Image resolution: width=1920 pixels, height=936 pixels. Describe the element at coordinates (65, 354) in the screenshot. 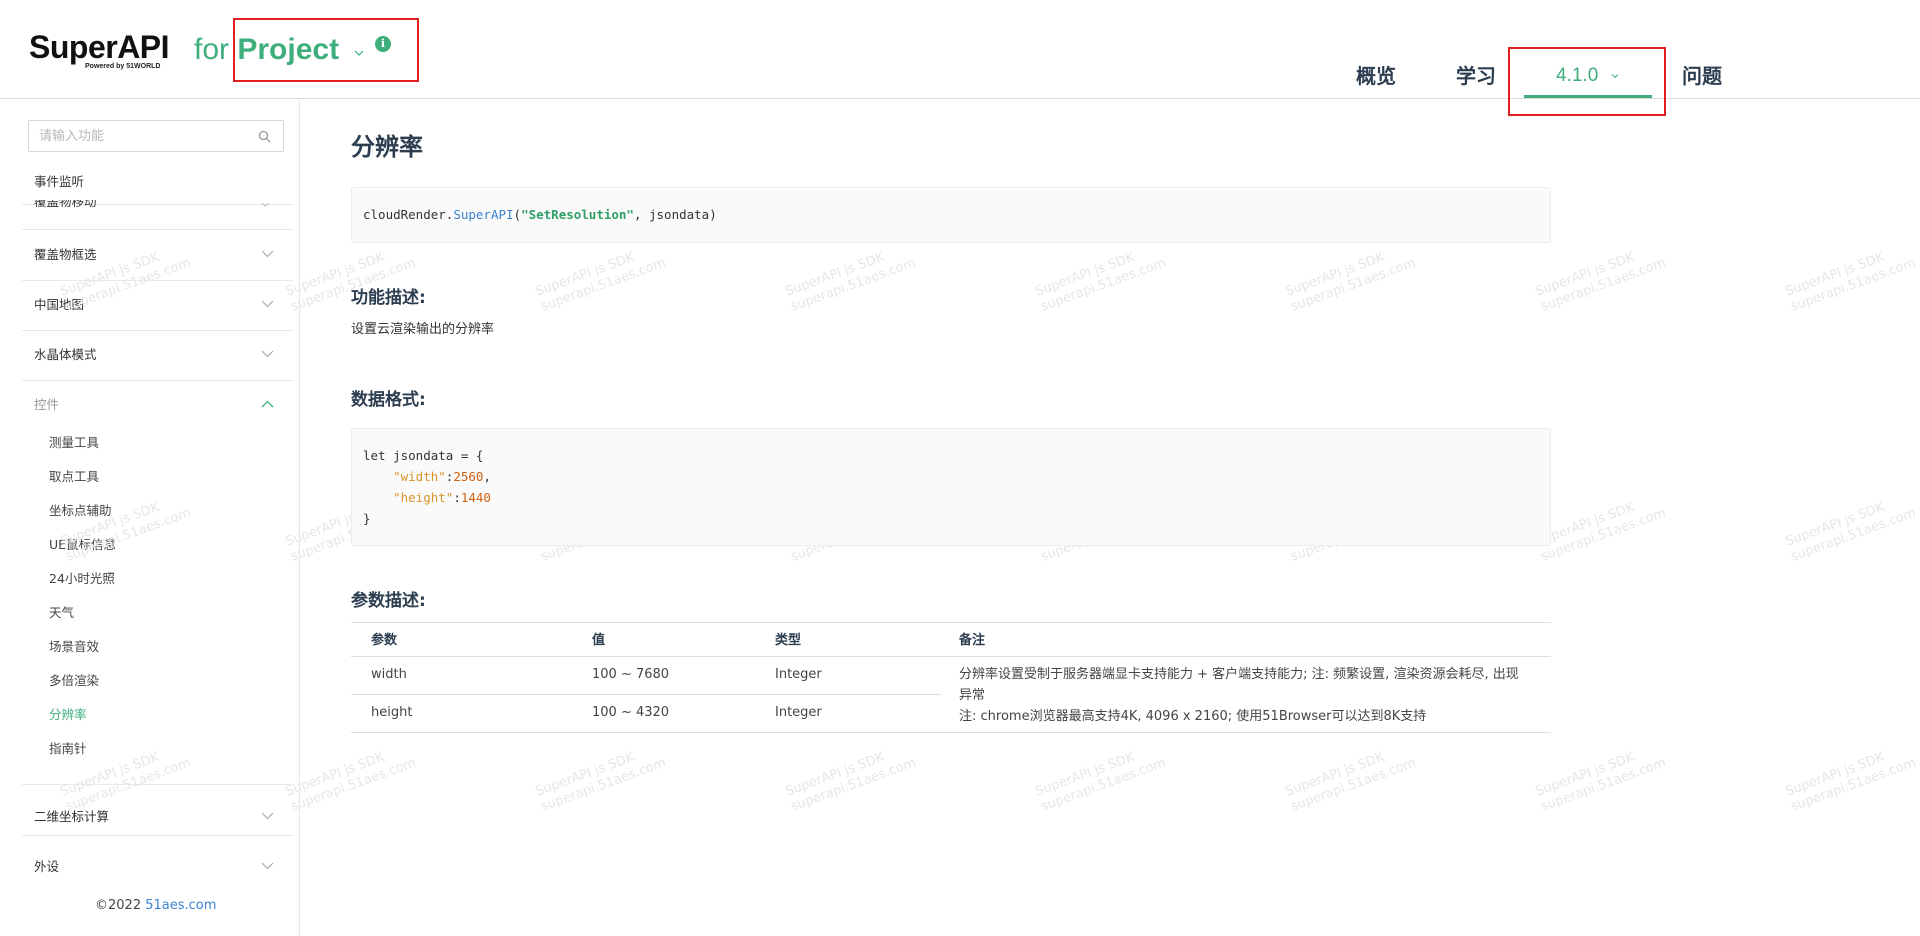

I see `sidebar-group-label: 水晶体模式` at that location.